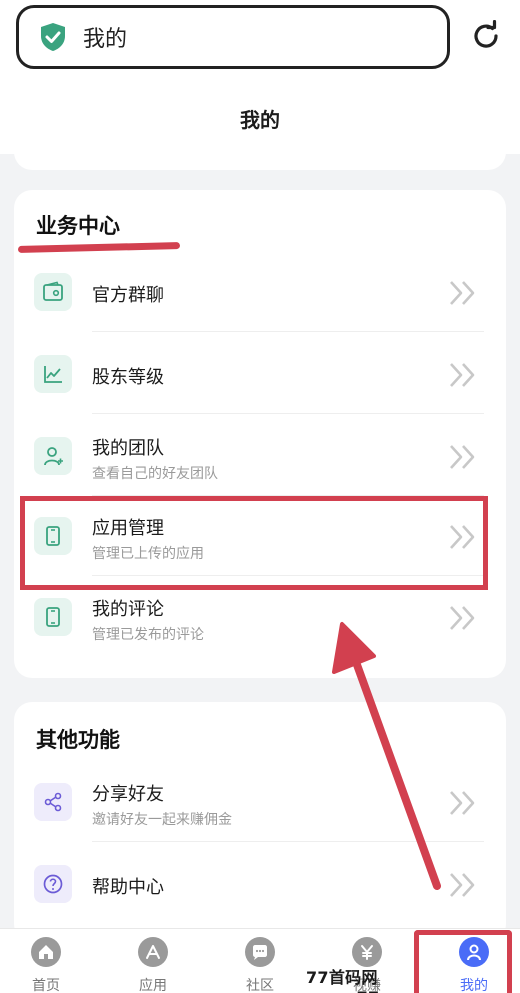 The width and height of the screenshot is (520, 993). What do you see at coordinates (46, 985) in the screenshot?
I see `tab-label: 首页` at bounding box center [46, 985].